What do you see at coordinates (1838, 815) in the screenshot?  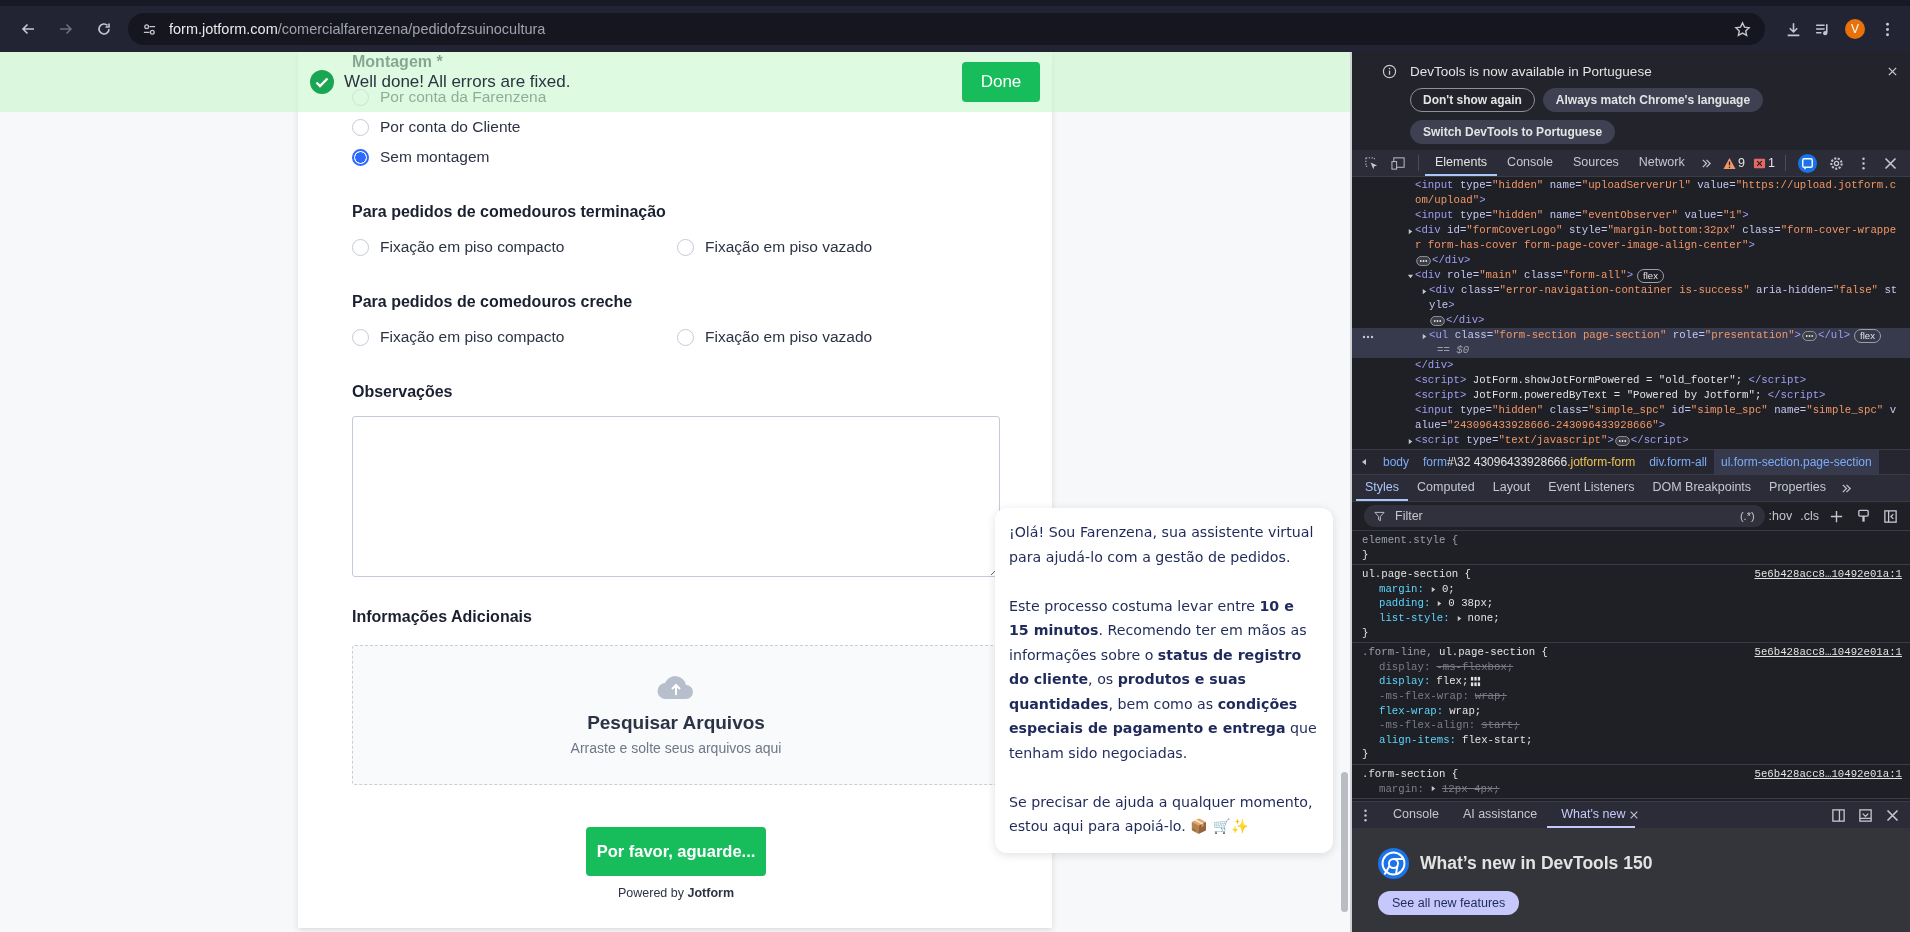 I see `dock-side-icon` at bounding box center [1838, 815].